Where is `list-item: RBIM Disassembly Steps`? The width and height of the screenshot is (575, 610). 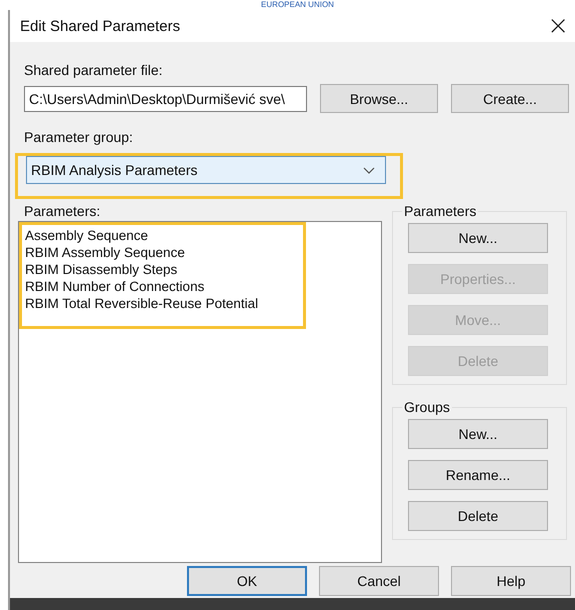 list-item: RBIM Disassembly Steps is located at coordinates (164, 269).